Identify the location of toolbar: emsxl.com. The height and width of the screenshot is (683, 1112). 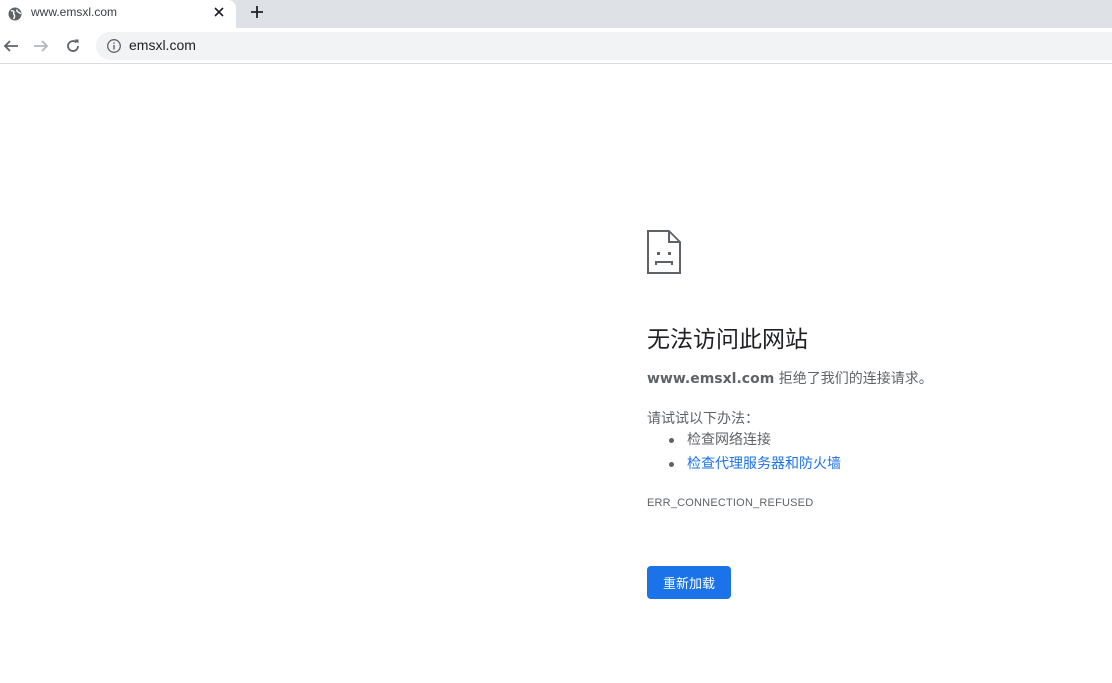
(556, 46).